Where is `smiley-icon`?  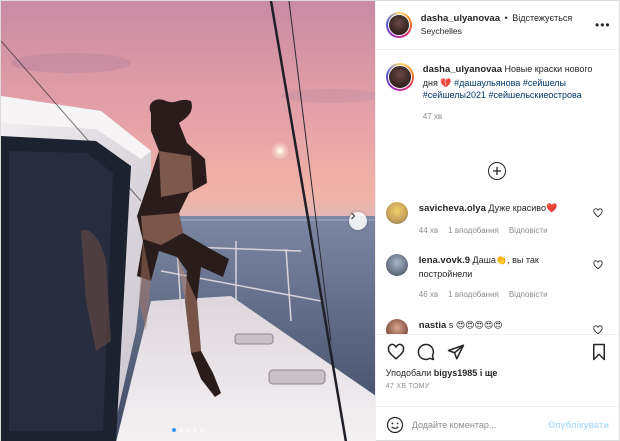
smiley-icon is located at coordinates (395, 425).